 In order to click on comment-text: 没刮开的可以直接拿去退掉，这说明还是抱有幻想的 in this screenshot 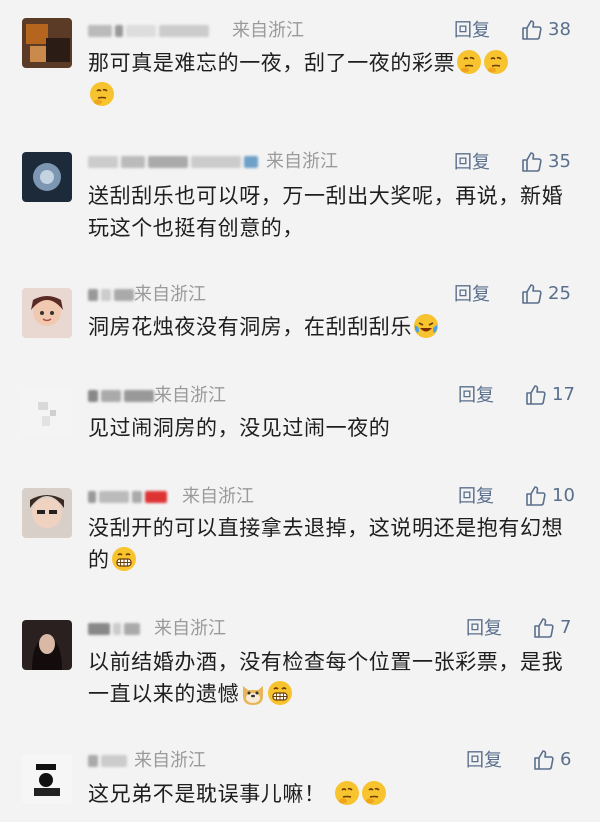, I will do `click(326, 544)`.